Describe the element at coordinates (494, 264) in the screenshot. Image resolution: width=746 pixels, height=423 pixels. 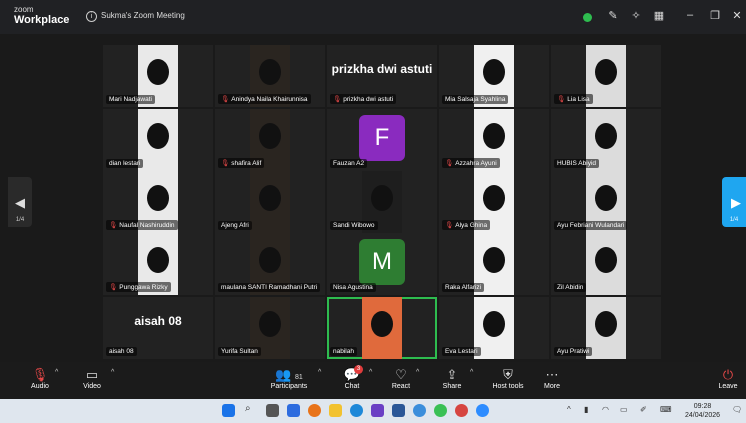
I see `participant-tile: Raka Alfarizi` at that location.